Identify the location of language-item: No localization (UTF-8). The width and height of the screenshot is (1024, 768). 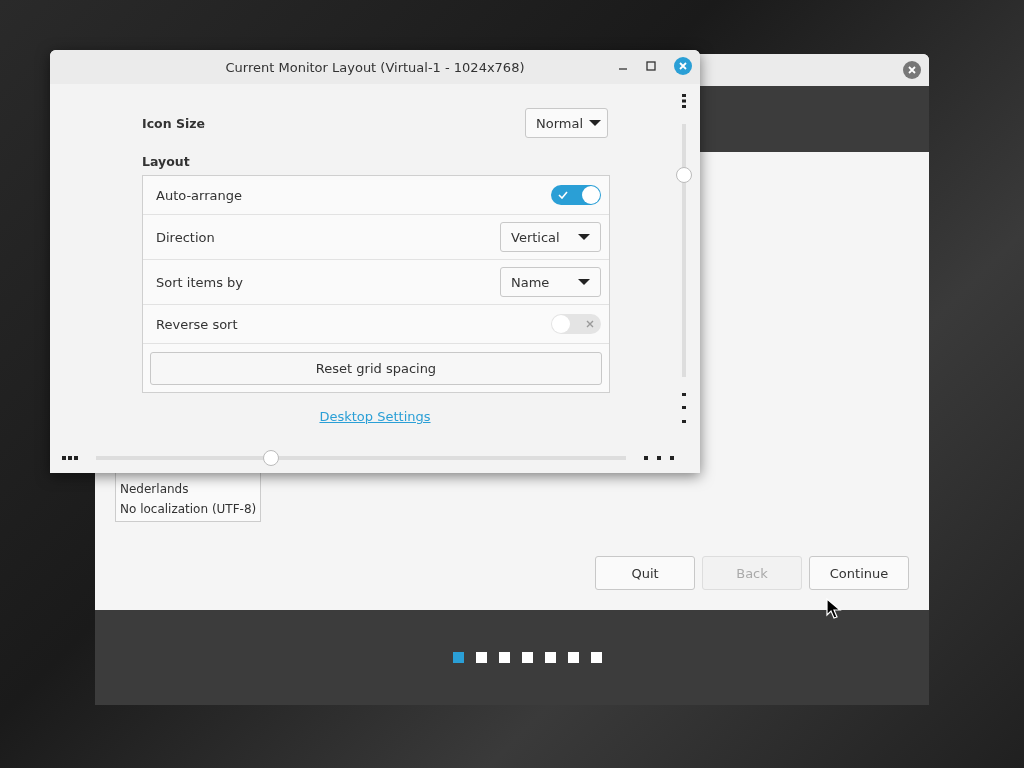
(188, 509).